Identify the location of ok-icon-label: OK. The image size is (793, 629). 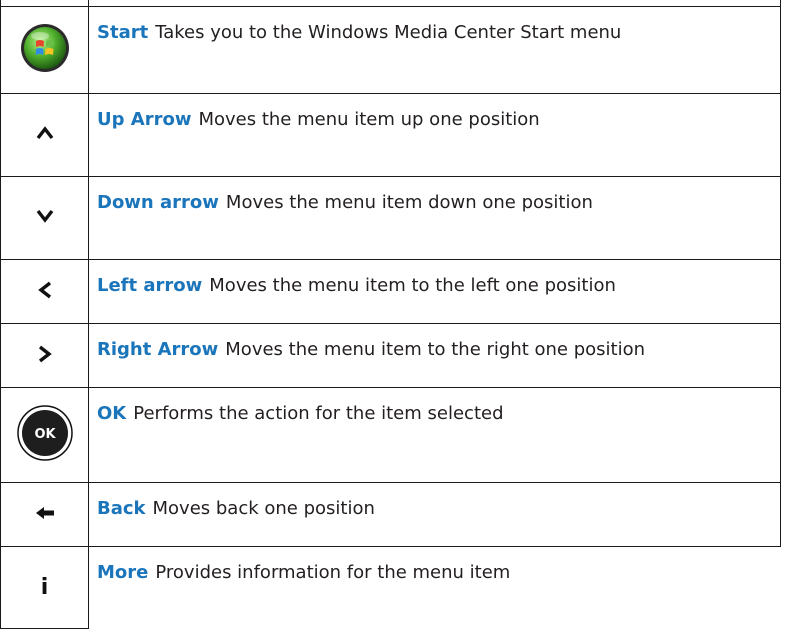
(45, 434).